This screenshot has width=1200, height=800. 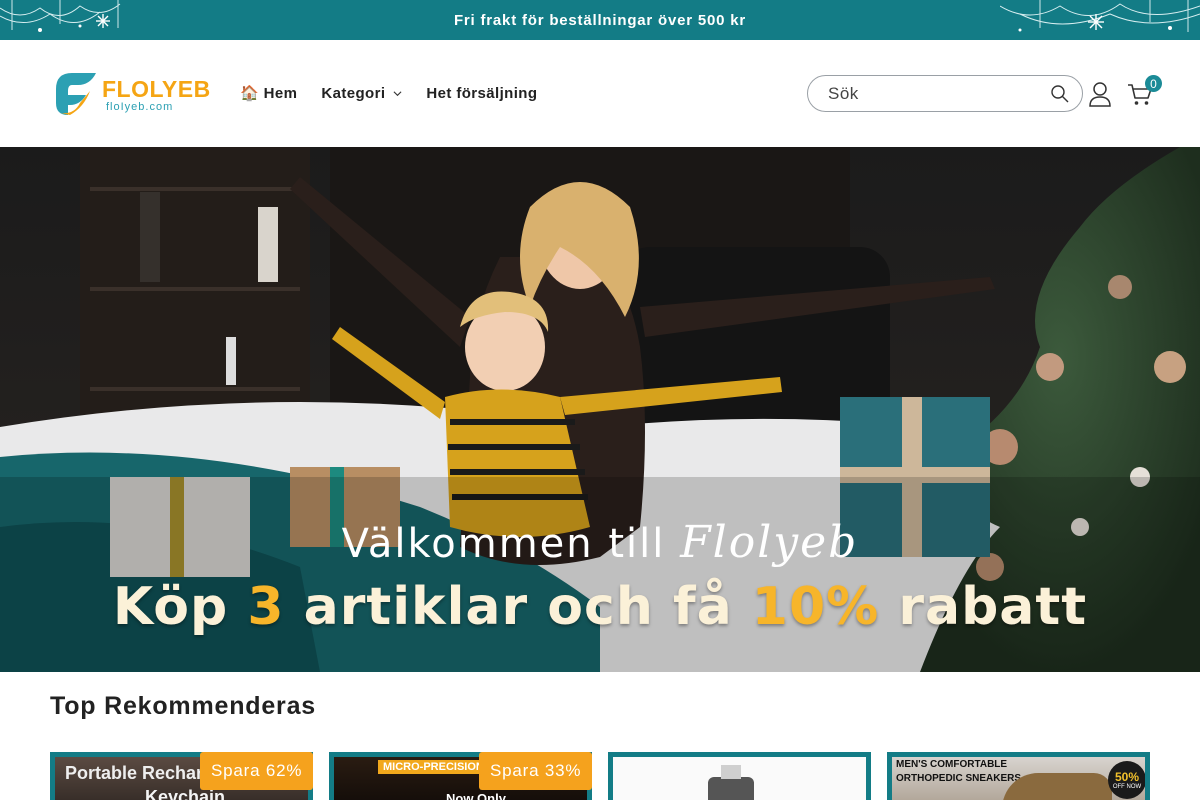 I want to click on hero-offer-number: 3, so click(x=266, y=607).